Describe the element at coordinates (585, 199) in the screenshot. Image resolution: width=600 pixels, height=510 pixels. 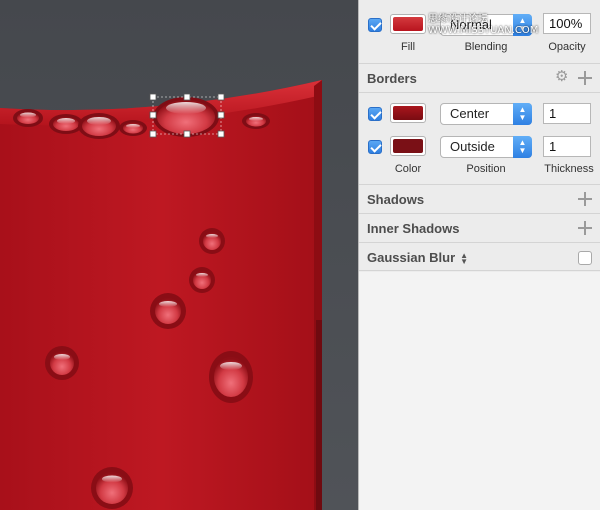
I see `add-shadow-plus-icon` at that location.